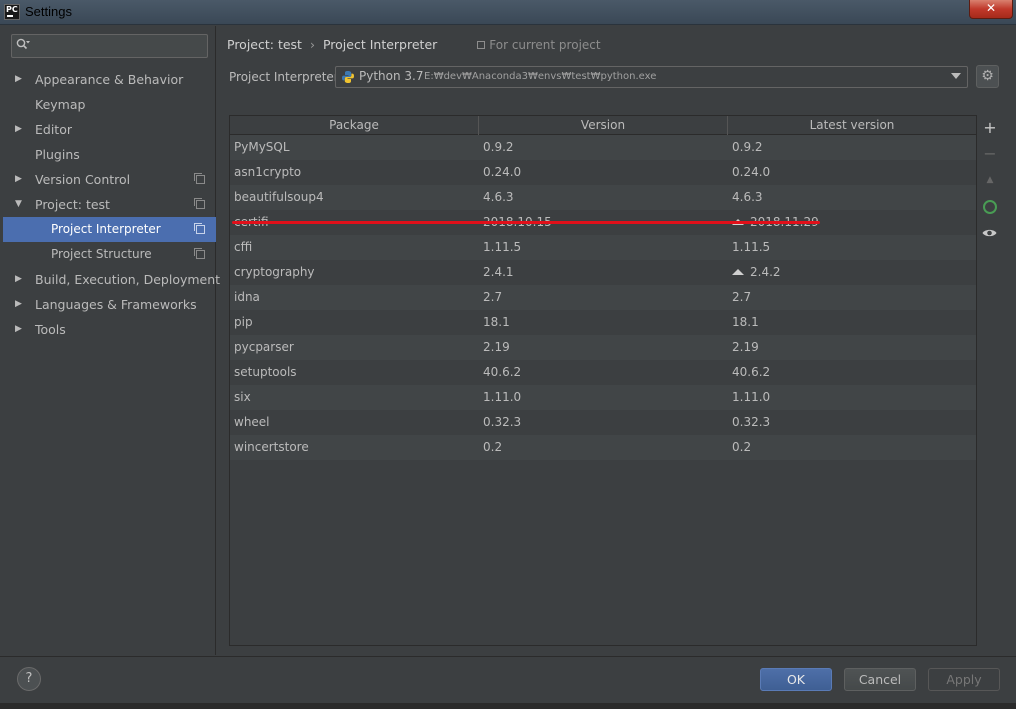 The height and width of the screenshot is (709, 1016). I want to click on sidebar-item-build-execution-deployment: ▶ Build, Execution, Deployment, so click(111, 279).